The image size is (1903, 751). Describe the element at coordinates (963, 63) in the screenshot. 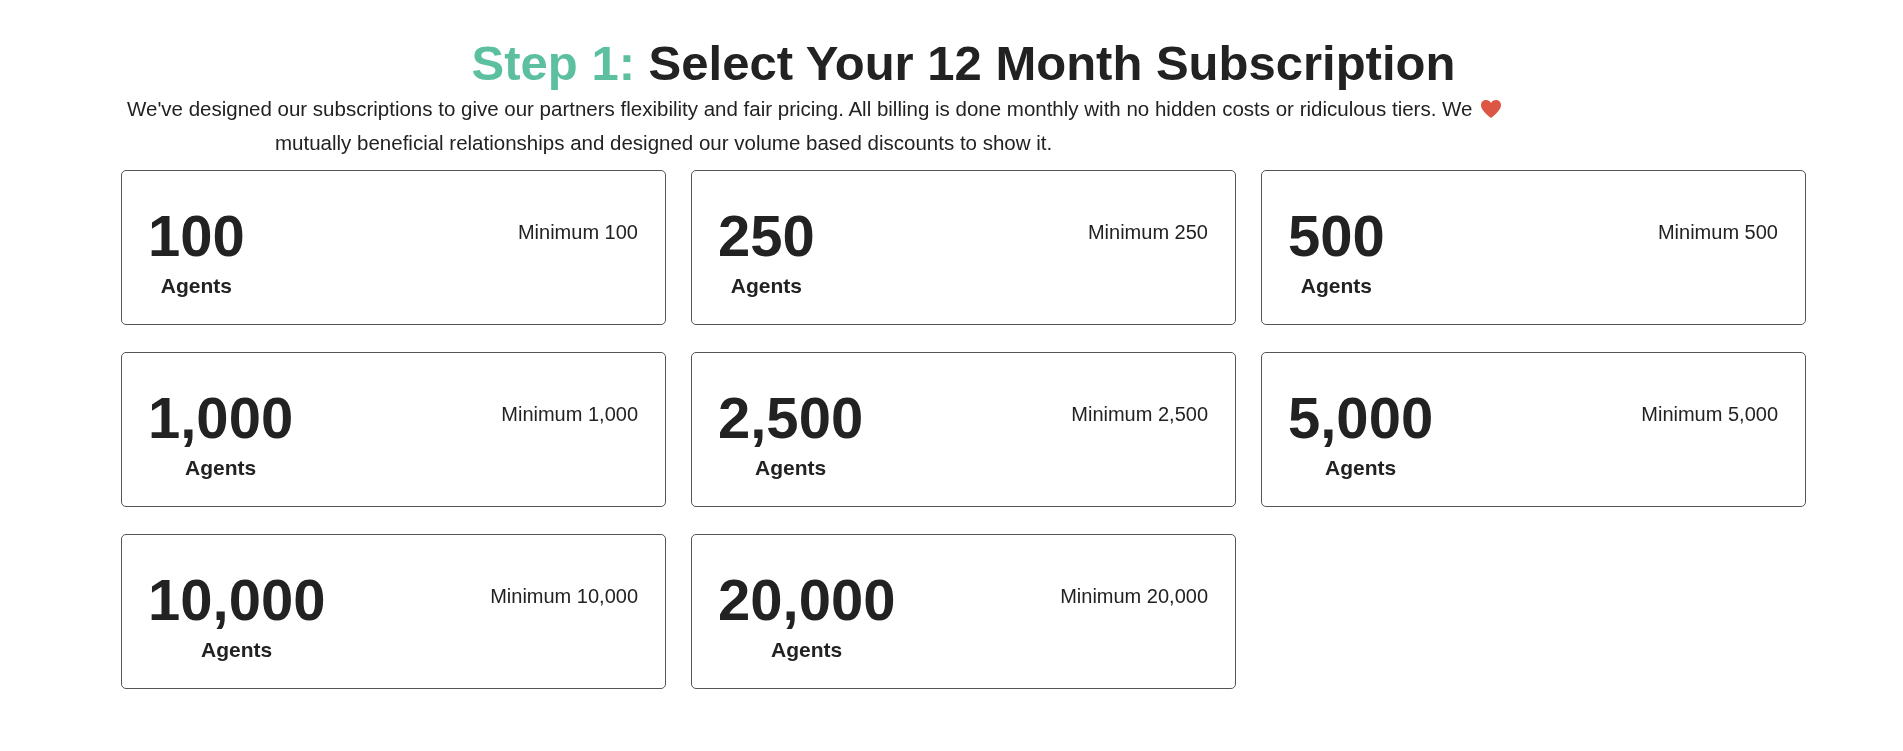

I see `page-title: Step 1: Select Your 12 Month Subscription` at that location.